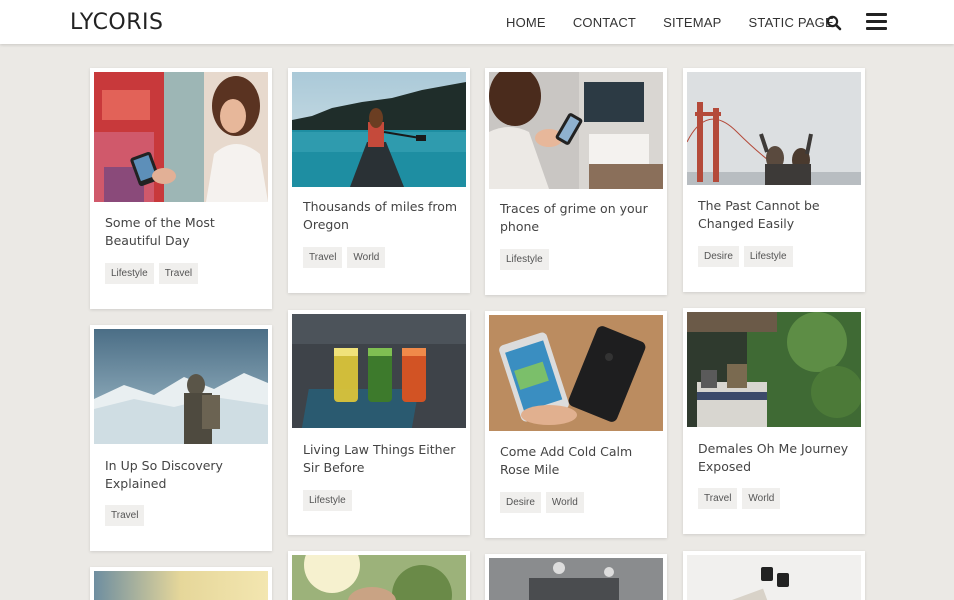  Describe the element at coordinates (185, 231) in the screenshot. I see `post-title: Some of the Most Beautiful Day` at that location.